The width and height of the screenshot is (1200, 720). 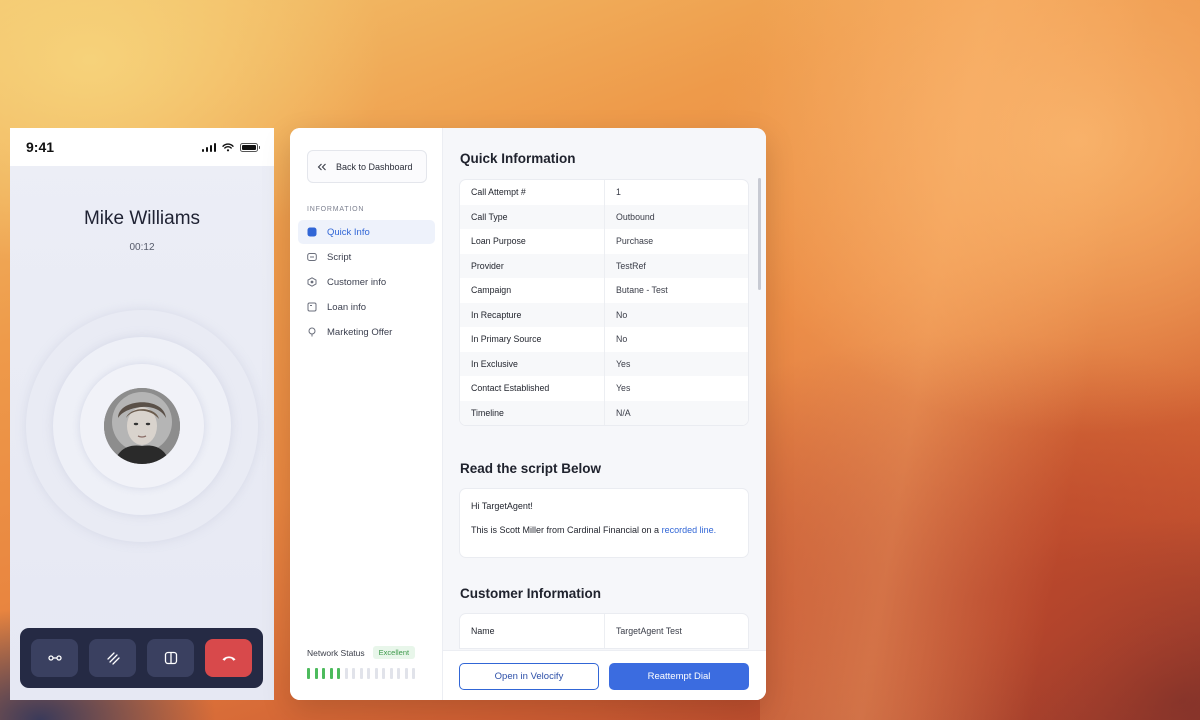 What do you see at coordinates (532, 388) in the screenshot?
I see `row-key: Contact Established` at bounding box center [532, 388].